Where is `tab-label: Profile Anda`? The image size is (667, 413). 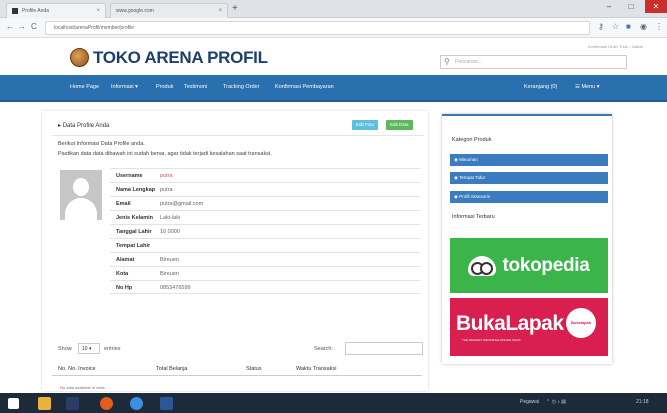 tab-label: Profile Anda is located at coordinates (35, 11).